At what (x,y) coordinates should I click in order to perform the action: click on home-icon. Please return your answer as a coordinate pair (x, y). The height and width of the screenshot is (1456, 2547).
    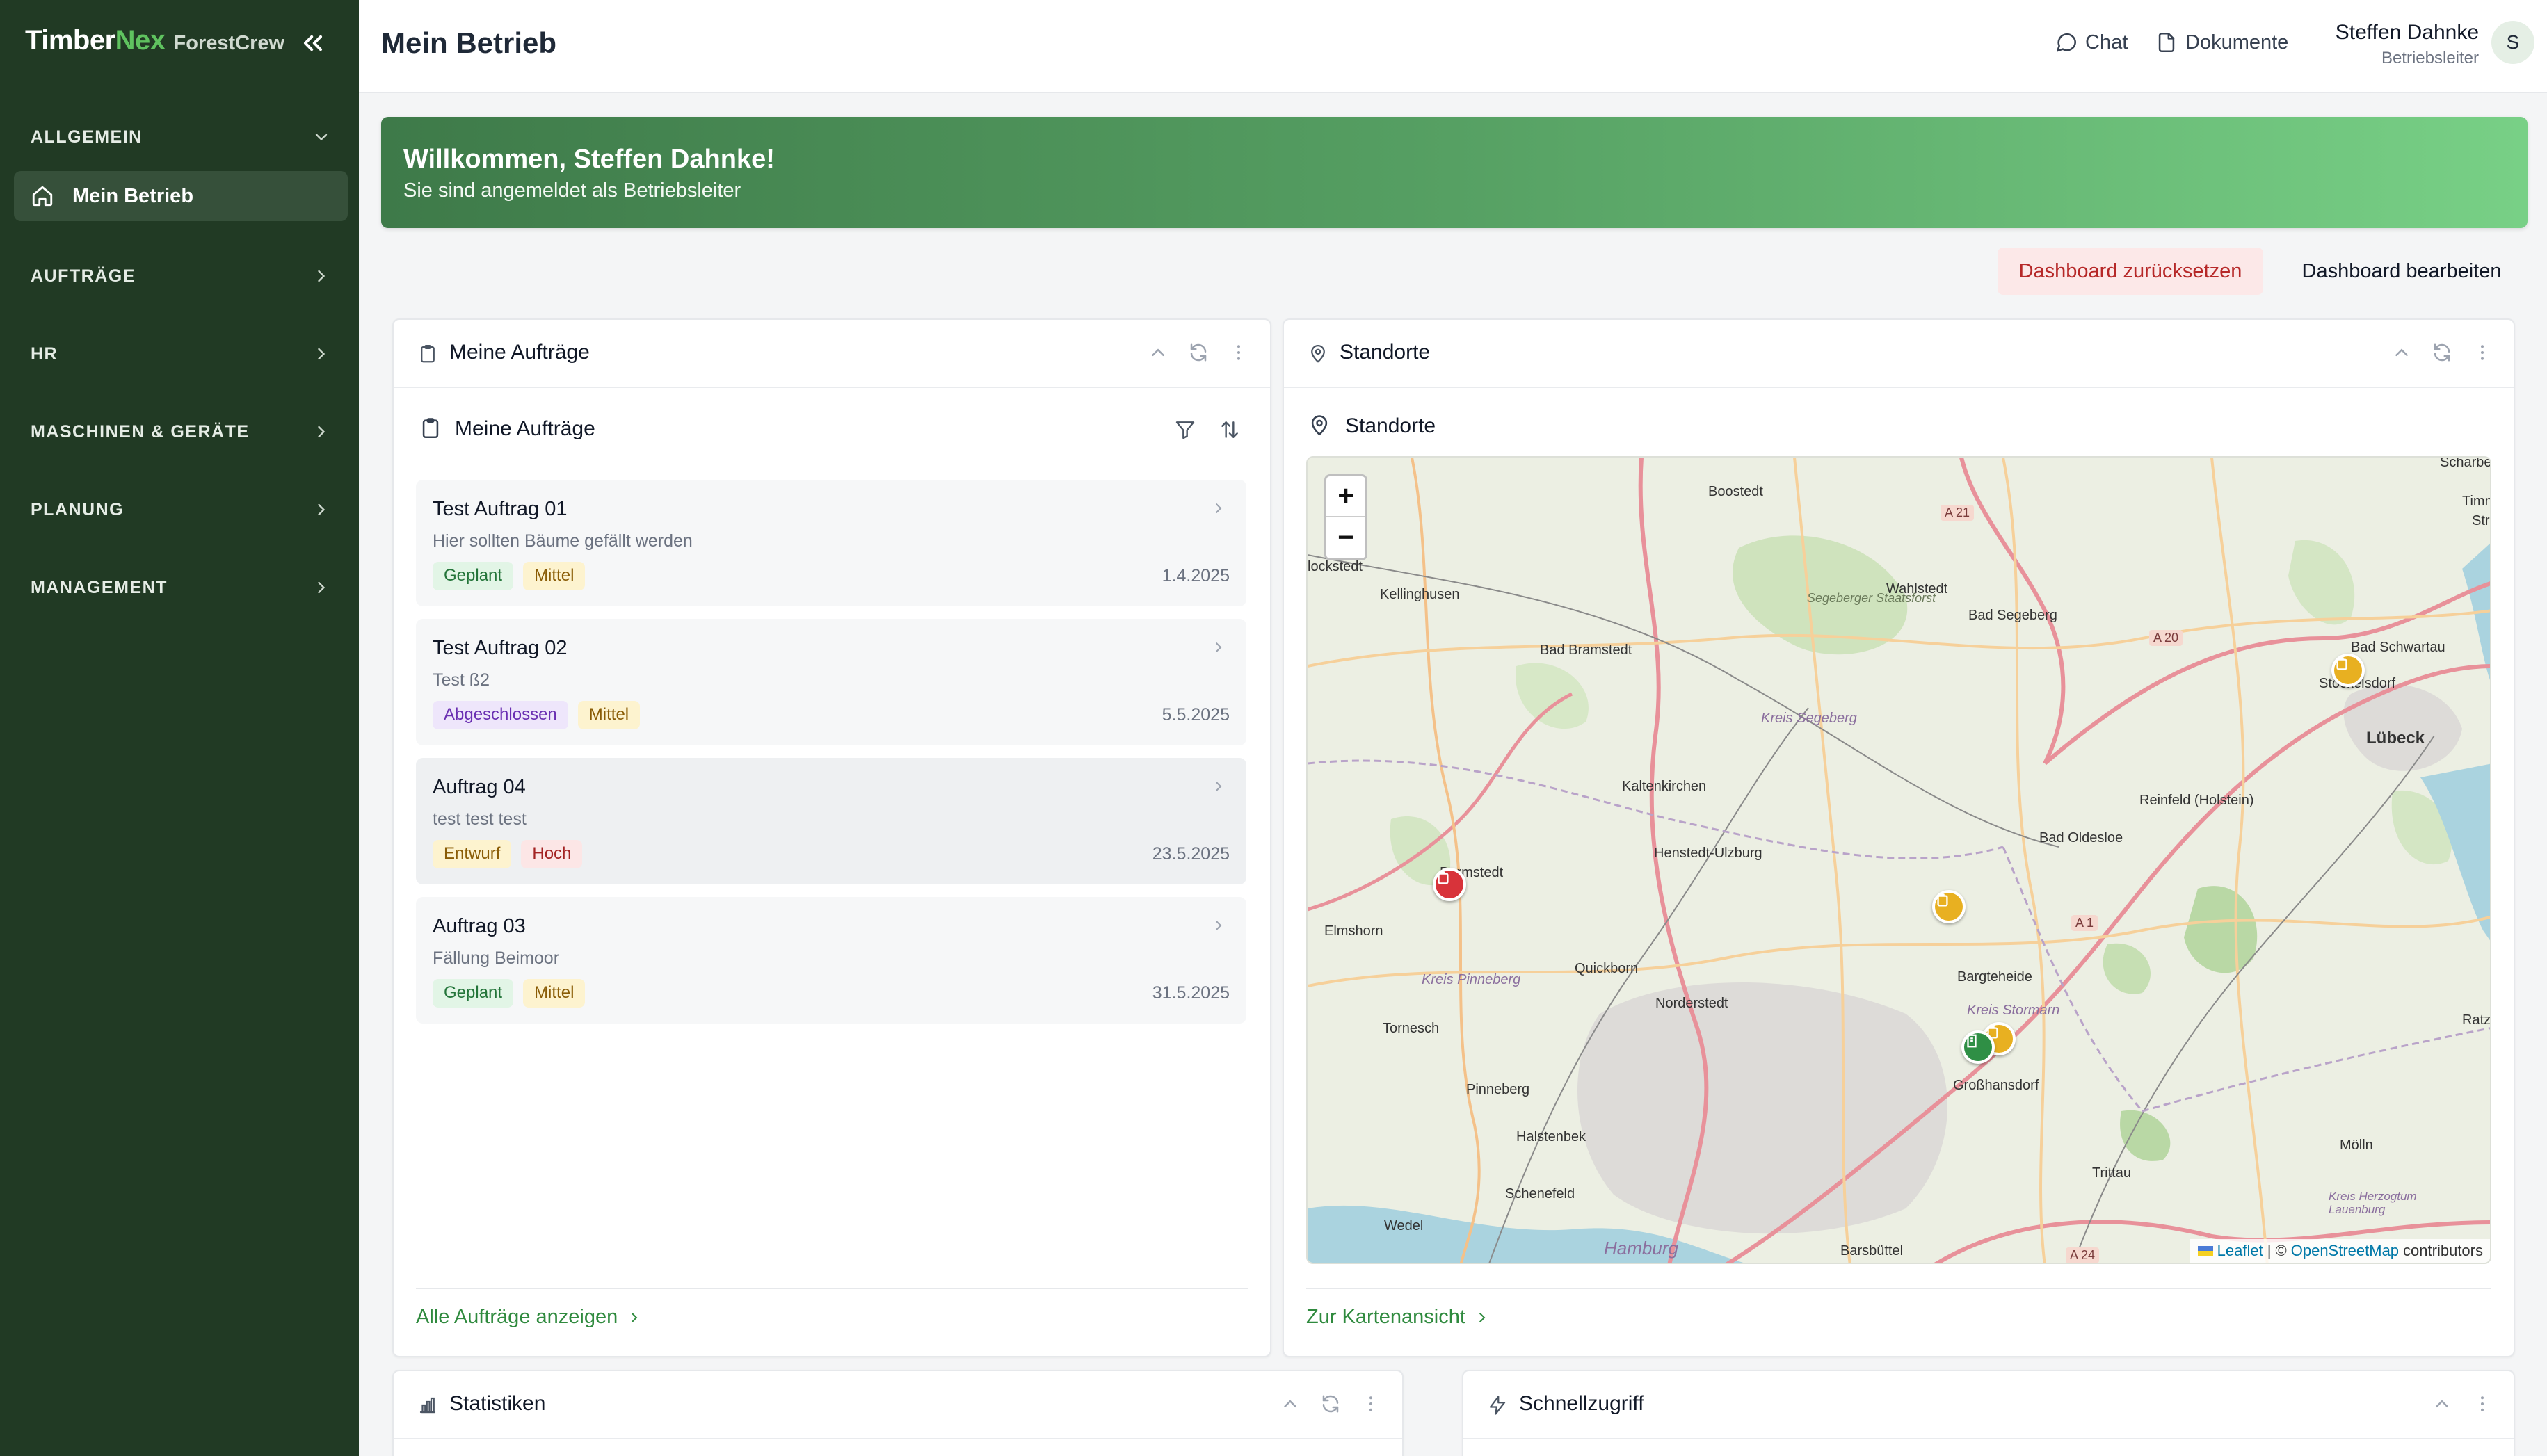
    Looking at the image, I should click on (42, 197).